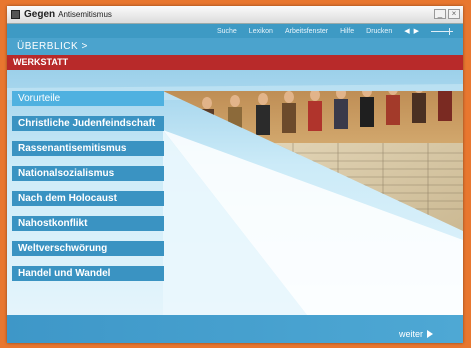 The height and width of the screenshot is (348, 471). I want to click on next-button: weiter, so click(416, 334).